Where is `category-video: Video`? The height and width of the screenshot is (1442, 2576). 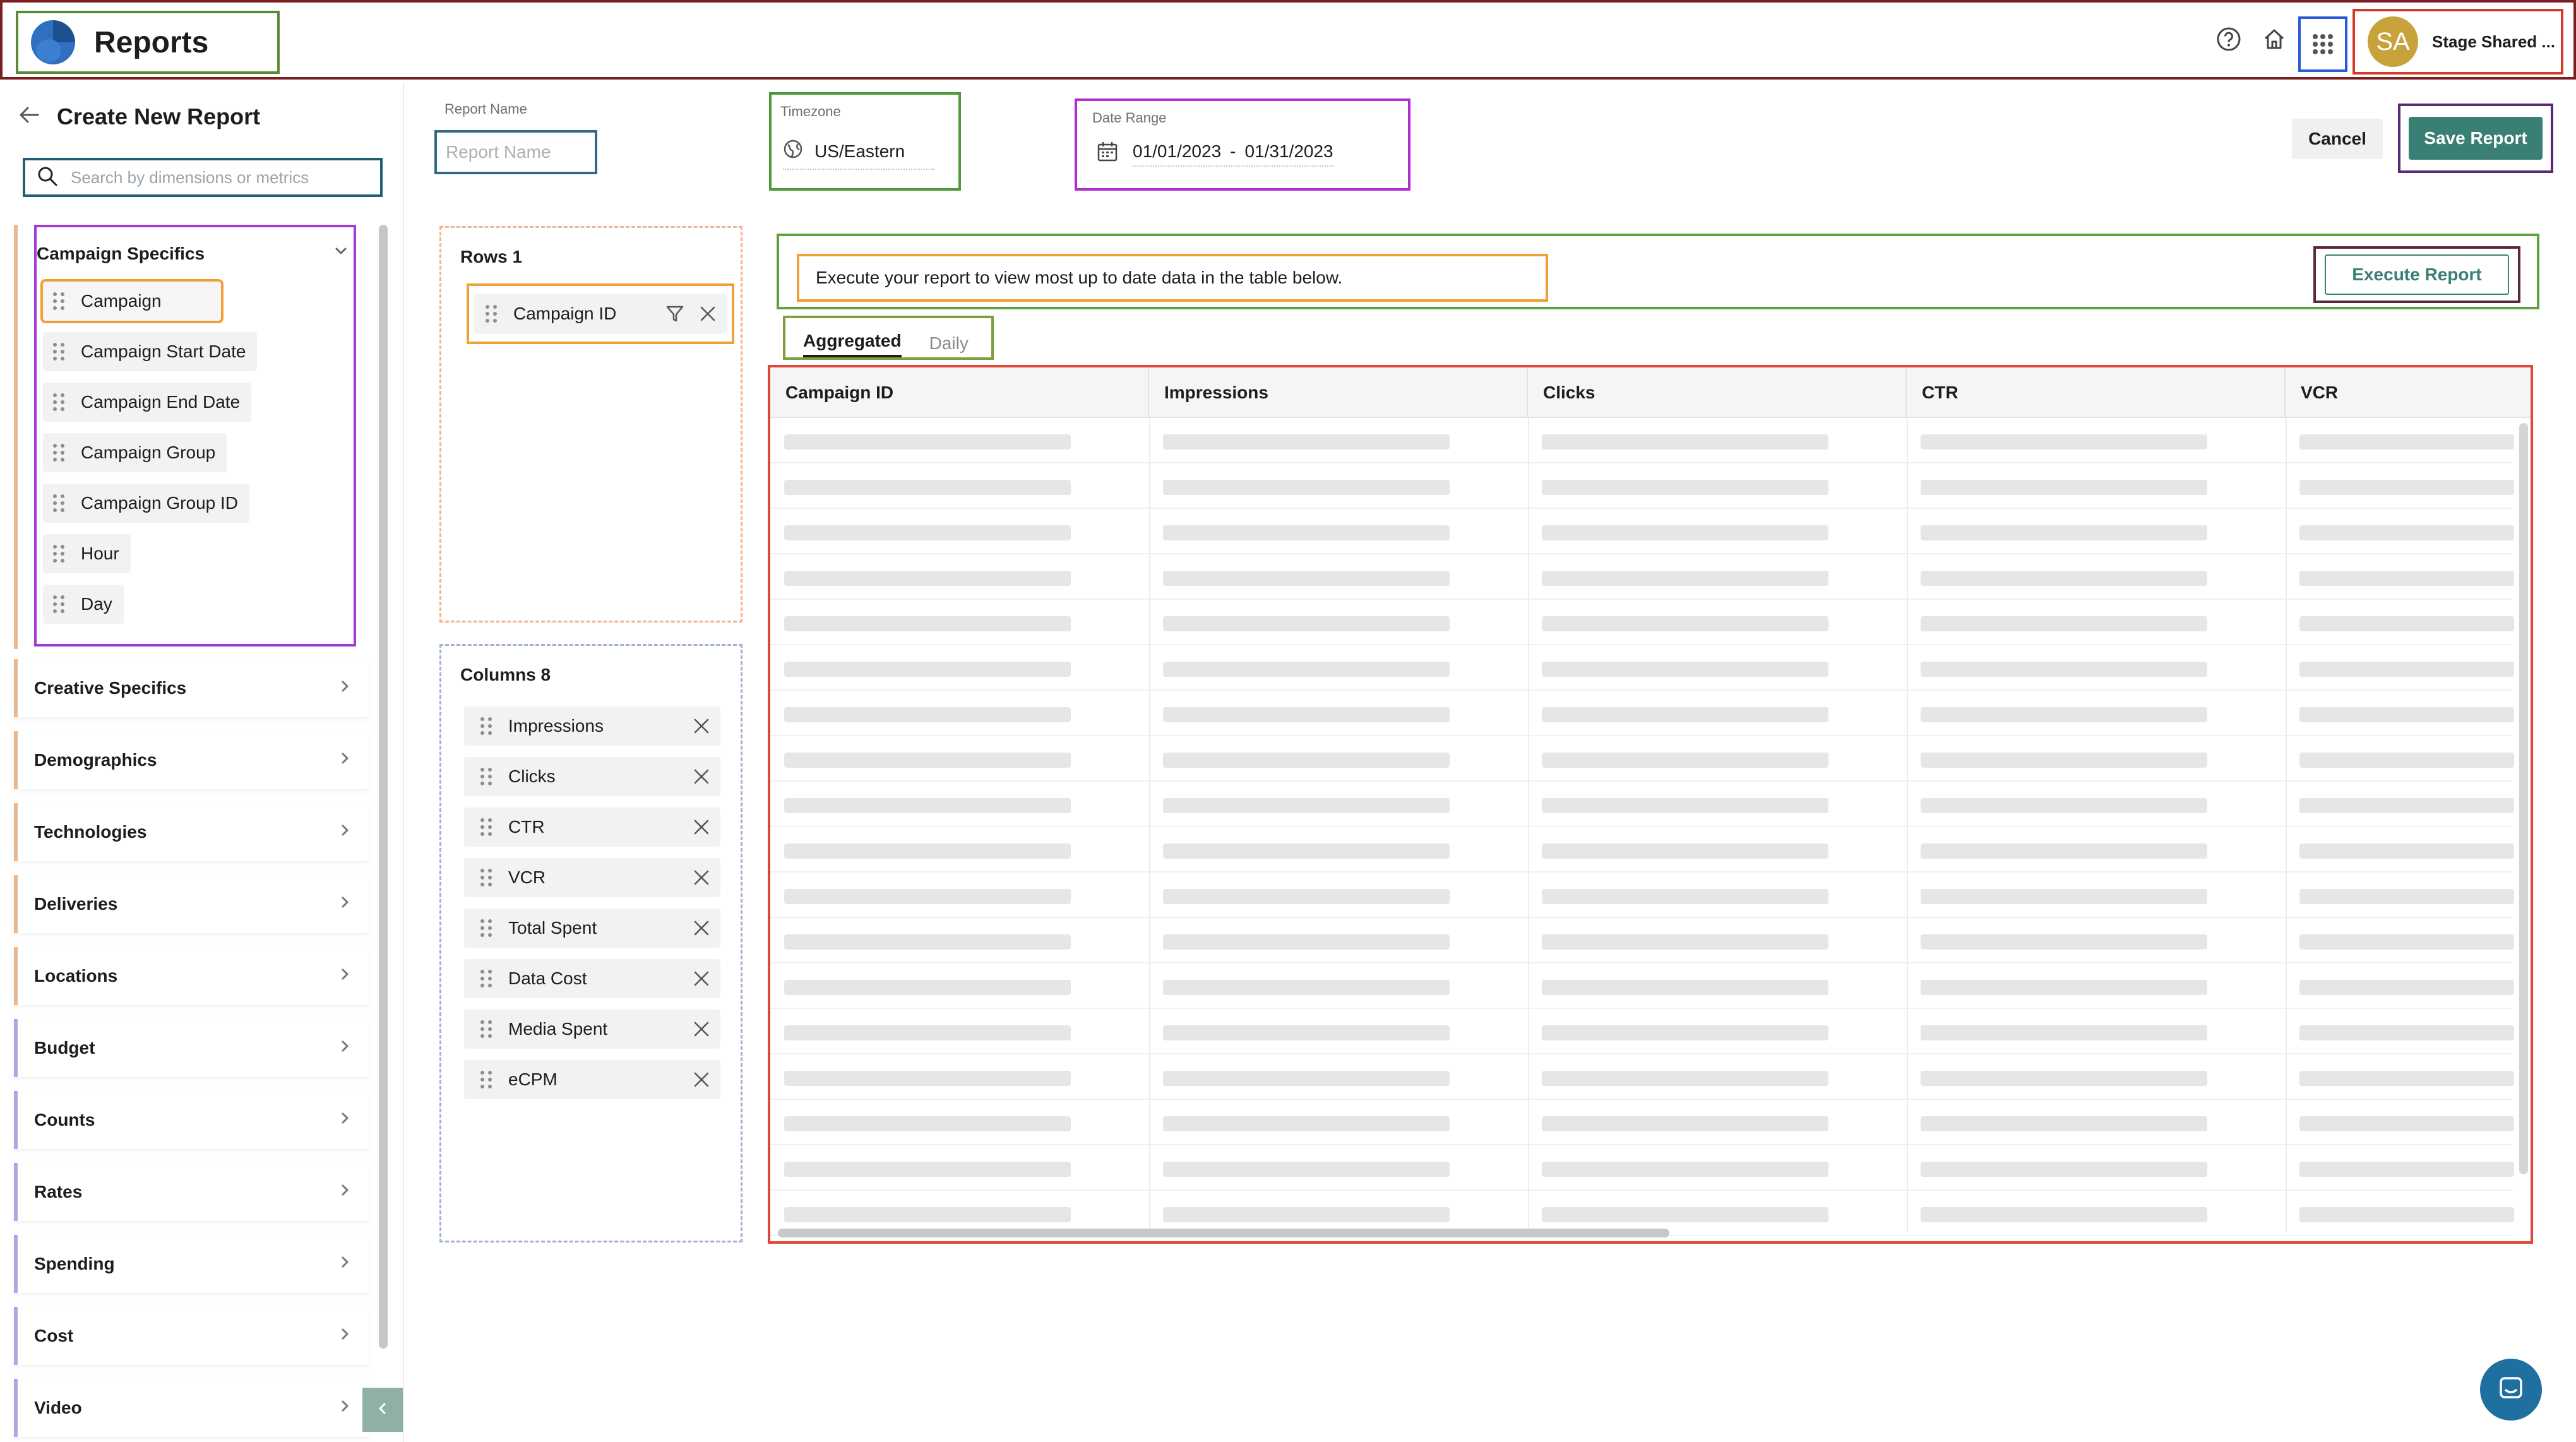
category-video: Video is located at coordinates (191, 1408).